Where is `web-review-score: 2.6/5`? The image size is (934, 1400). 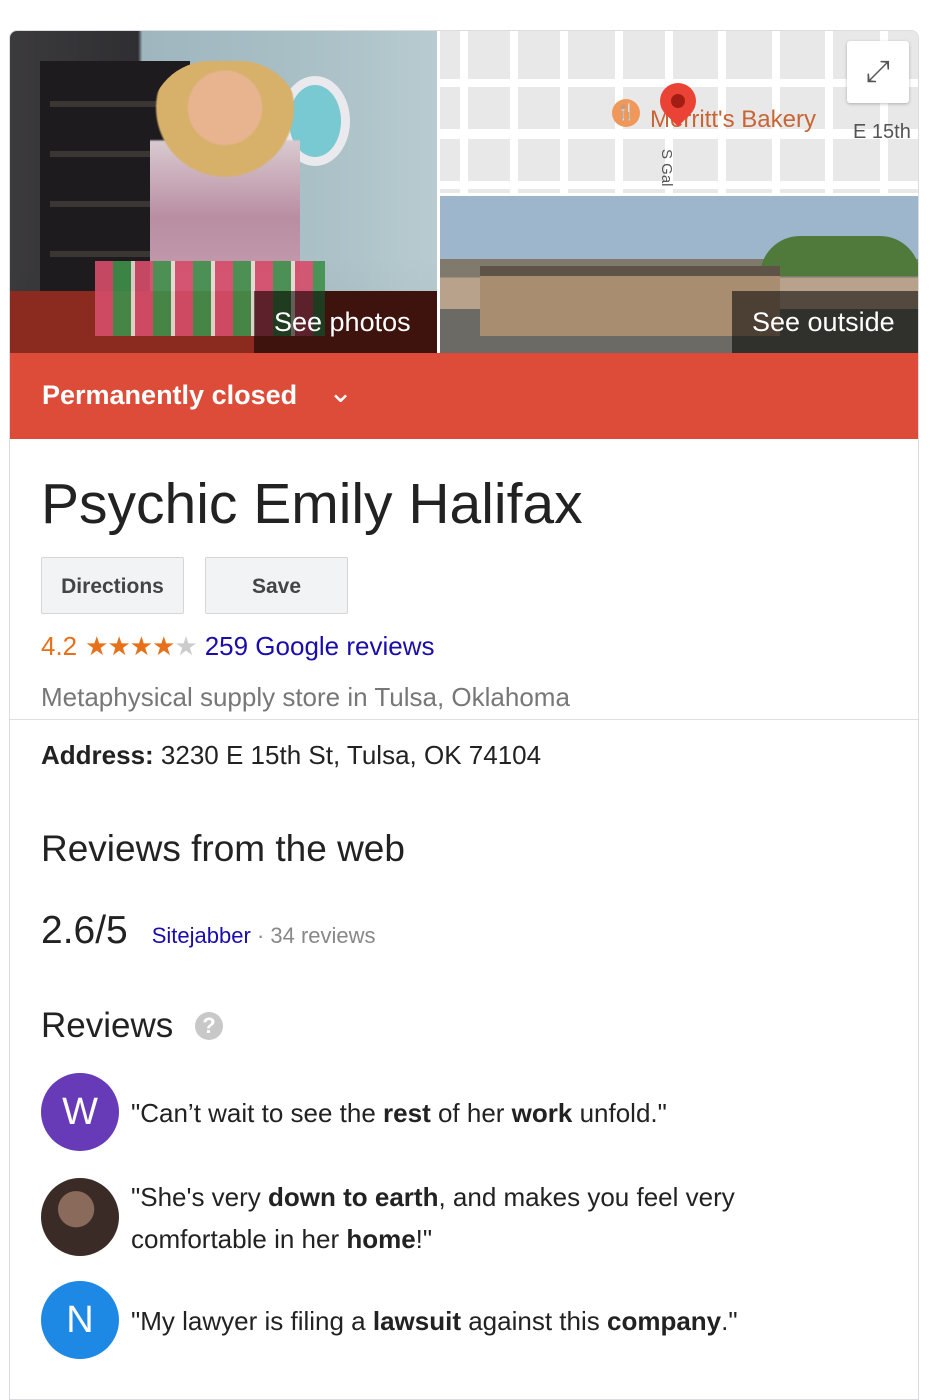
web-review-score: 2.6/5 is located at coordinates (84, 930).